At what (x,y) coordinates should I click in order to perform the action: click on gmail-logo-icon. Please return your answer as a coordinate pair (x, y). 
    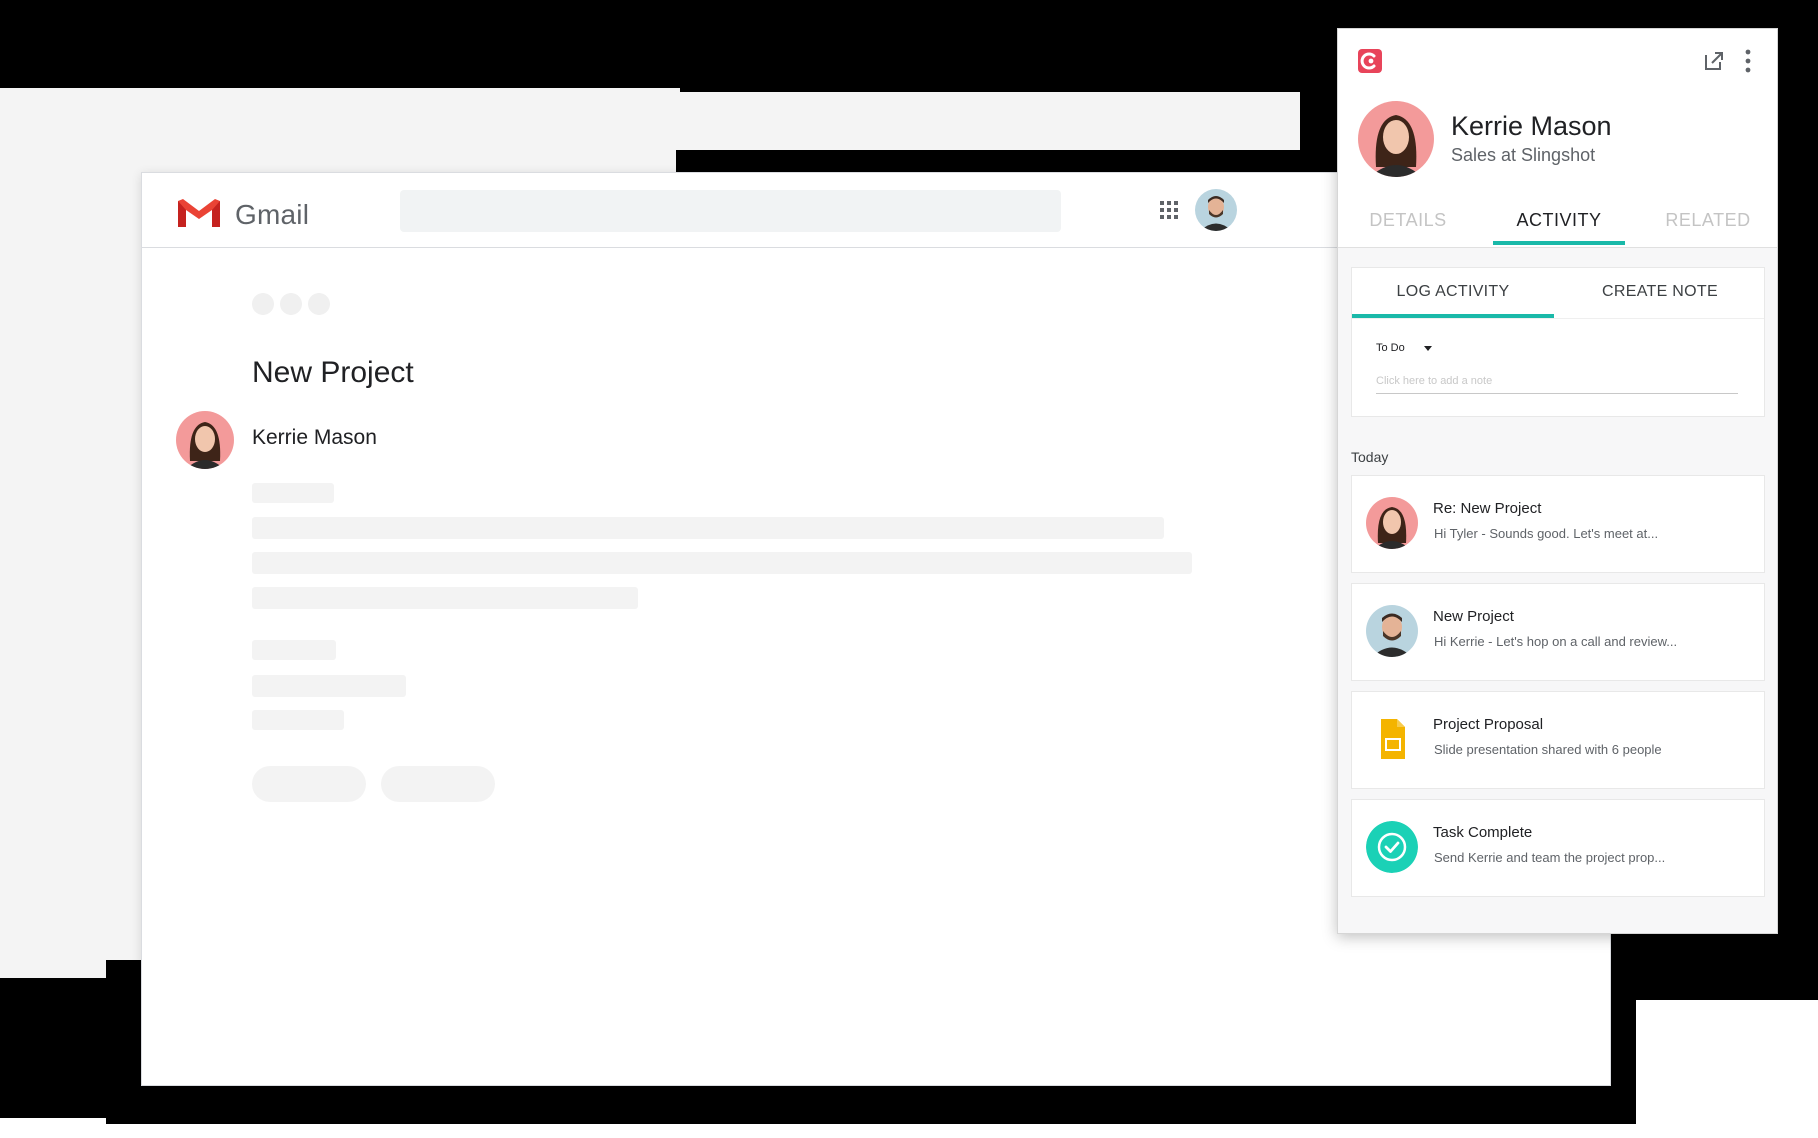
    Looking at the image, I should click on (199, 213).